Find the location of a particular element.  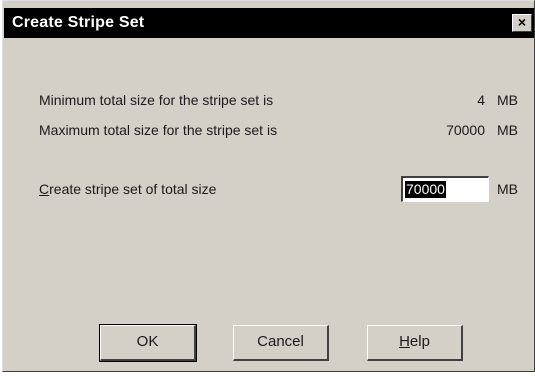

help-button: Help is located at coordinates (415, 343).